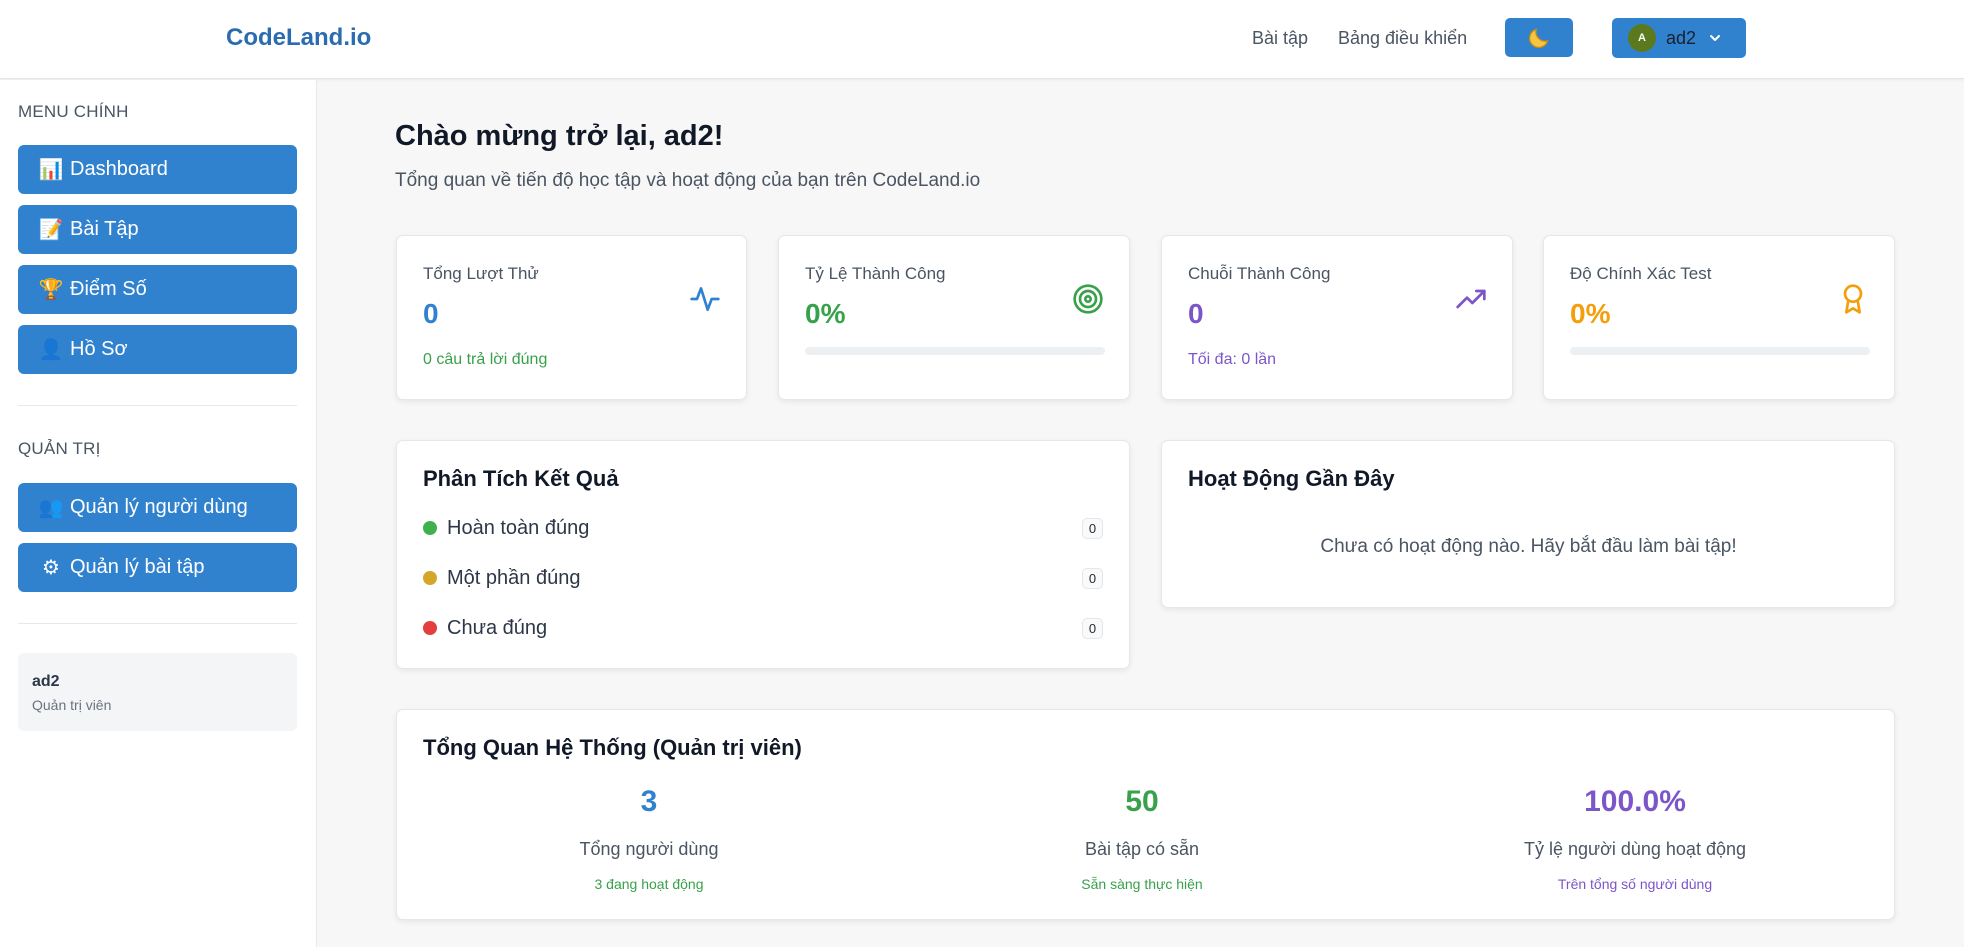 Image resolution: width=1964 pixels, height=947 pixels. I want to click on system-stat-label: Tỷ lệ người dùng hoạt động, so click(1634, 849).